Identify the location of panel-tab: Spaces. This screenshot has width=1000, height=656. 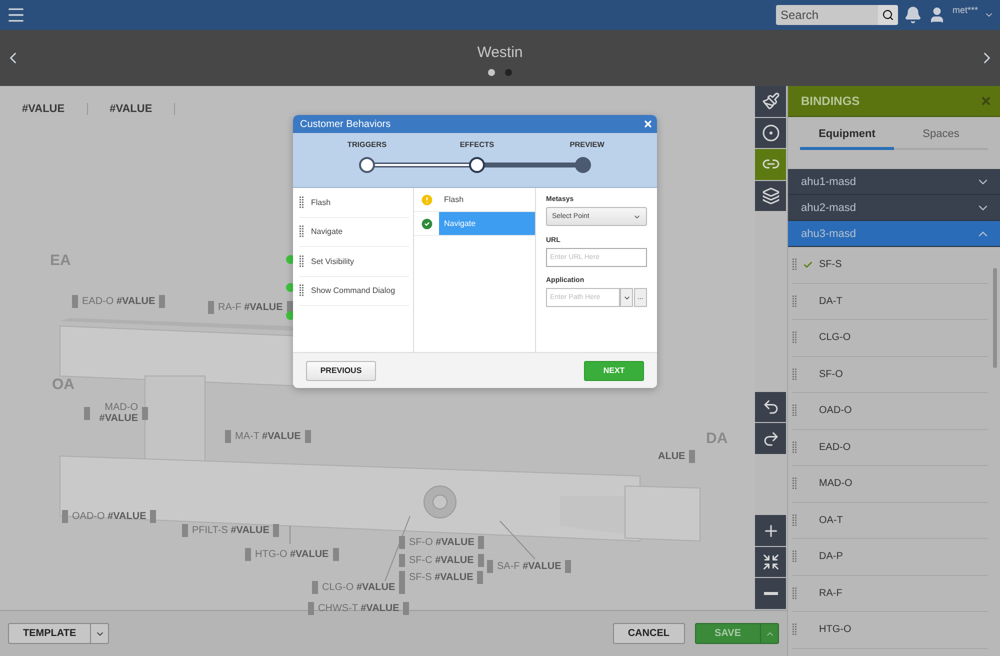
(941, 135).